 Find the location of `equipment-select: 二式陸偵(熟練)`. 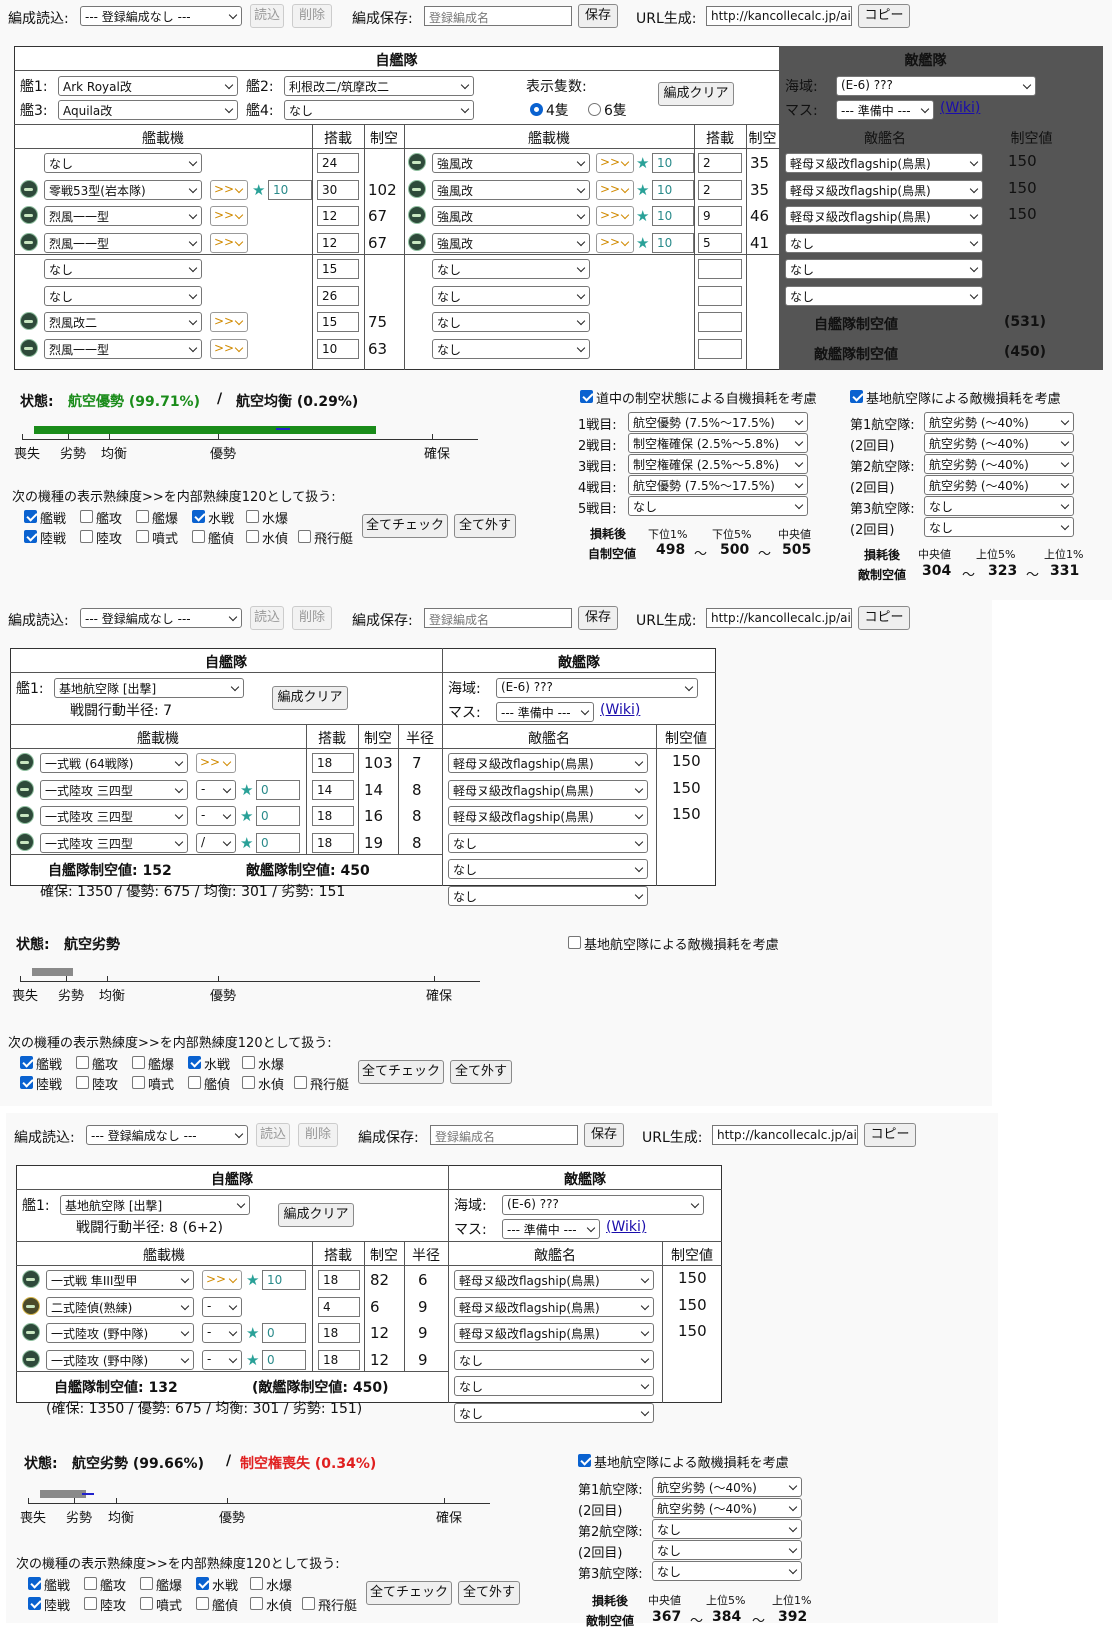

equipment-select: 二式陸偵(熟練) is located at coordinates (120, 1306).